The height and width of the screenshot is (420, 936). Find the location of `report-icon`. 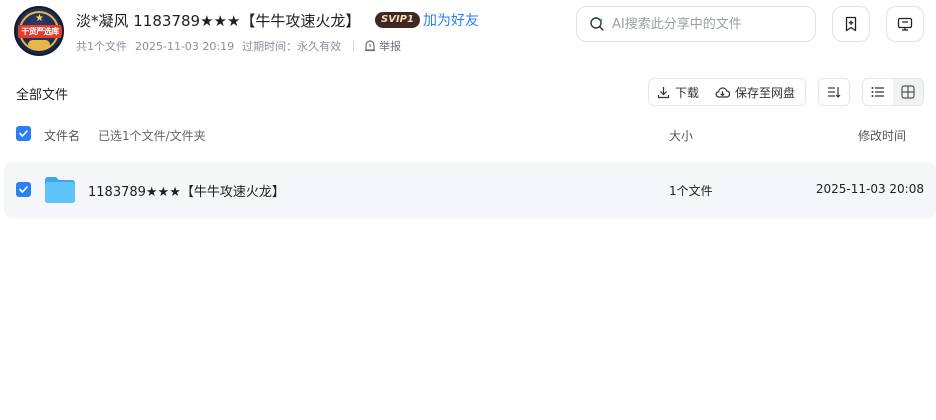

report-icon is located at coordinates (370, 46).